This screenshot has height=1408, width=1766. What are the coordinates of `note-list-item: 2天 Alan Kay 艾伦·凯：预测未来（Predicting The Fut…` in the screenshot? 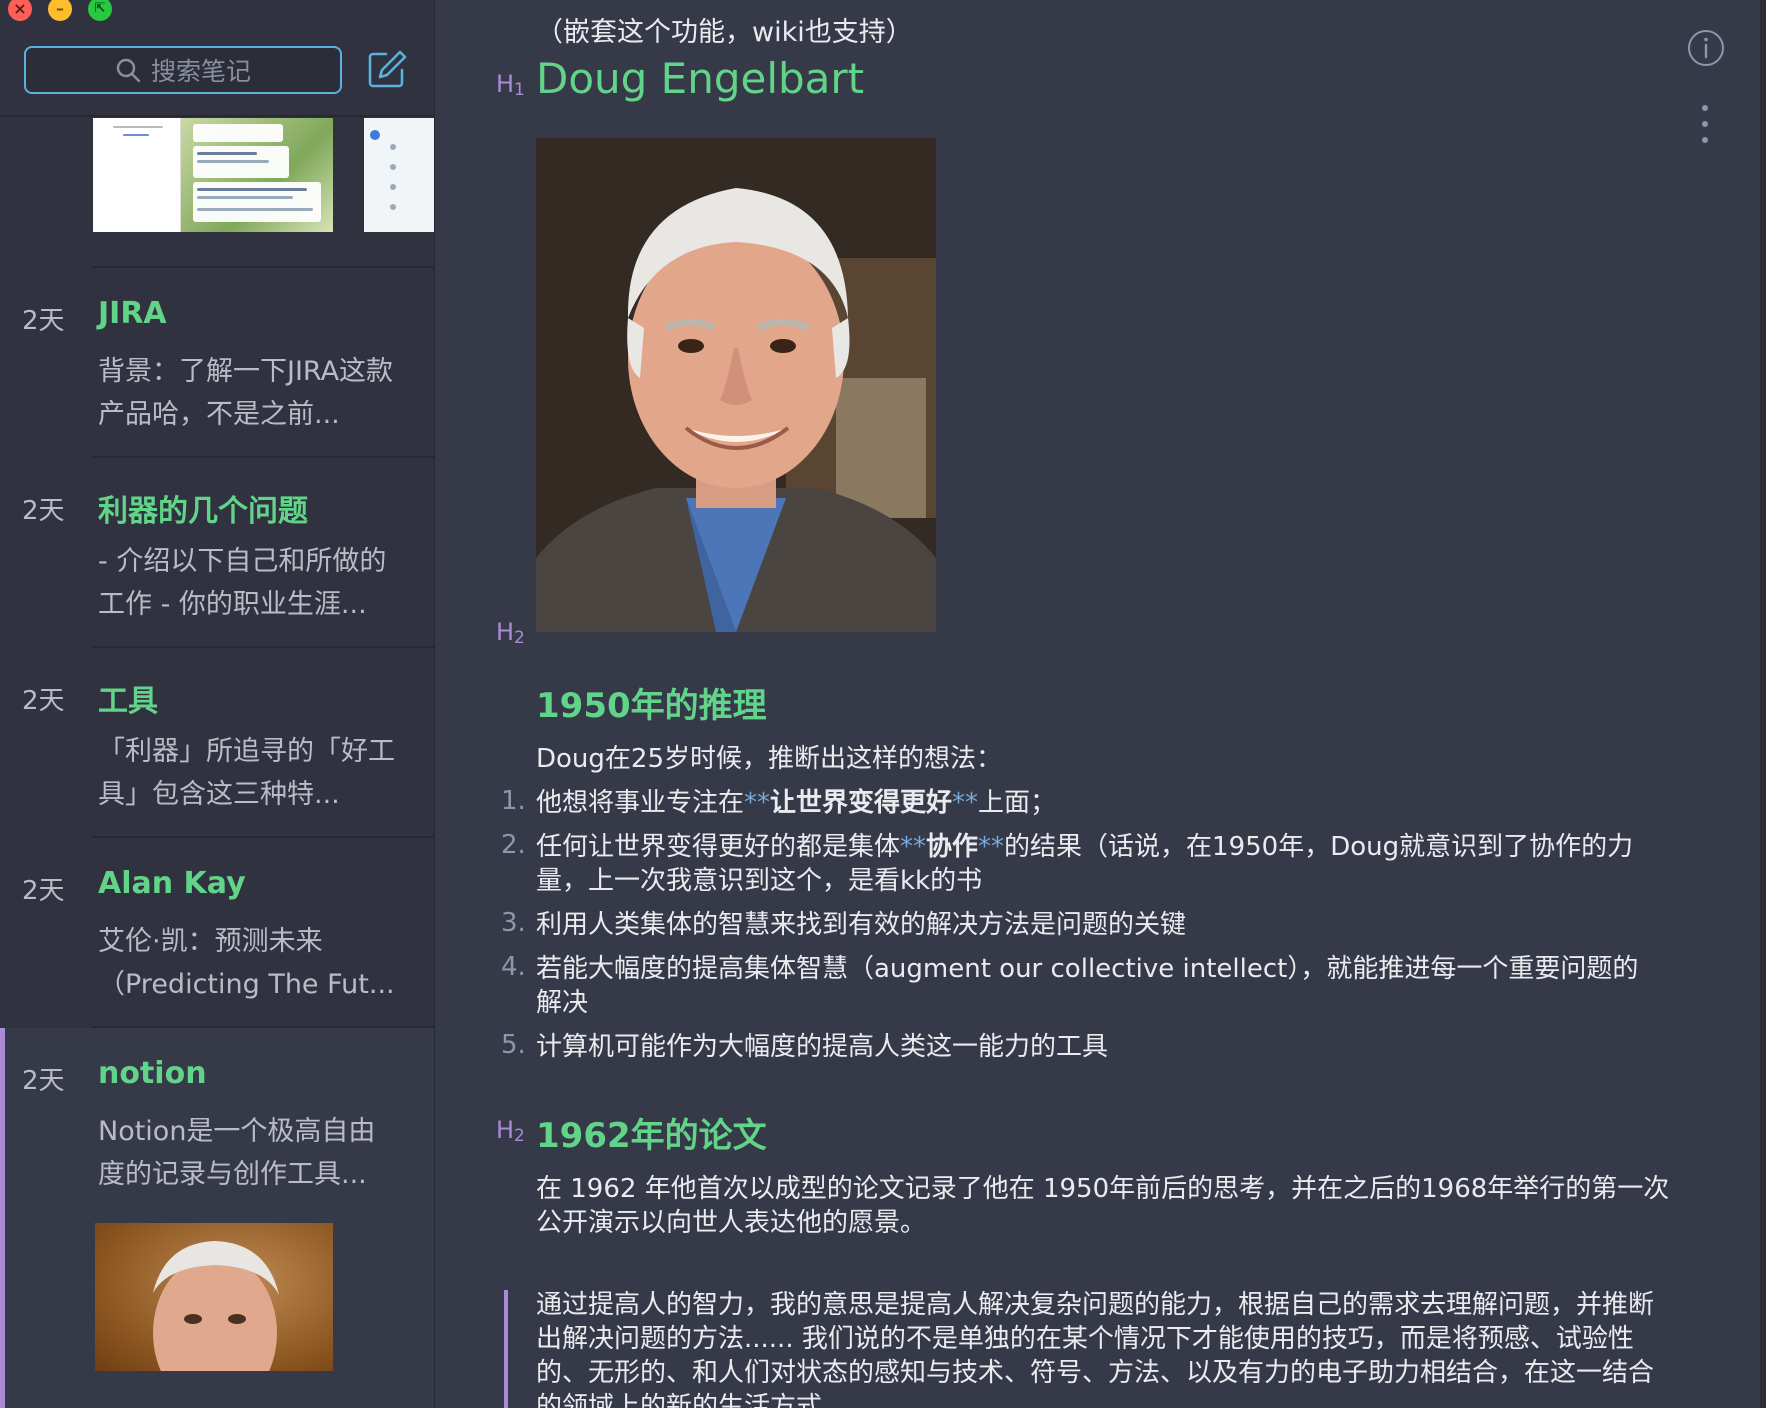 It's located at (217, 931).